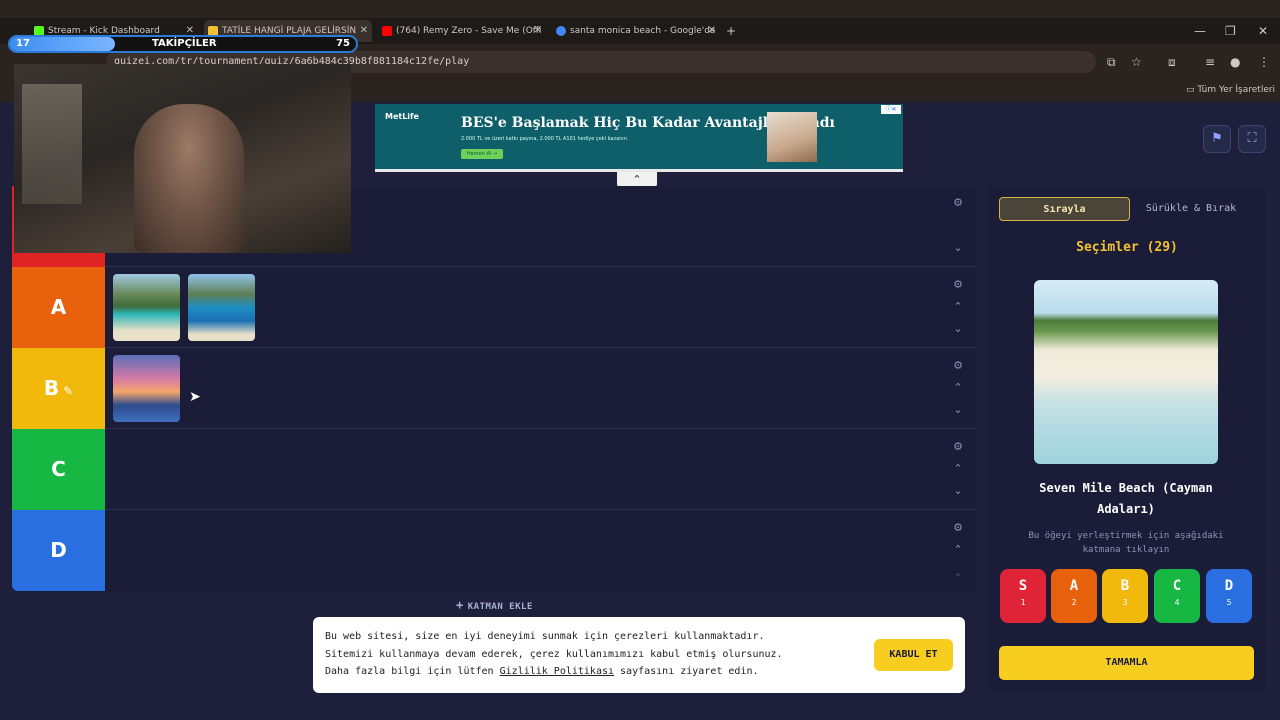  What do you see at coordinates (1136, 62) in the screenshot?
I see `bookmark-star-icon: ☆` at bounding box center [1136, 62].